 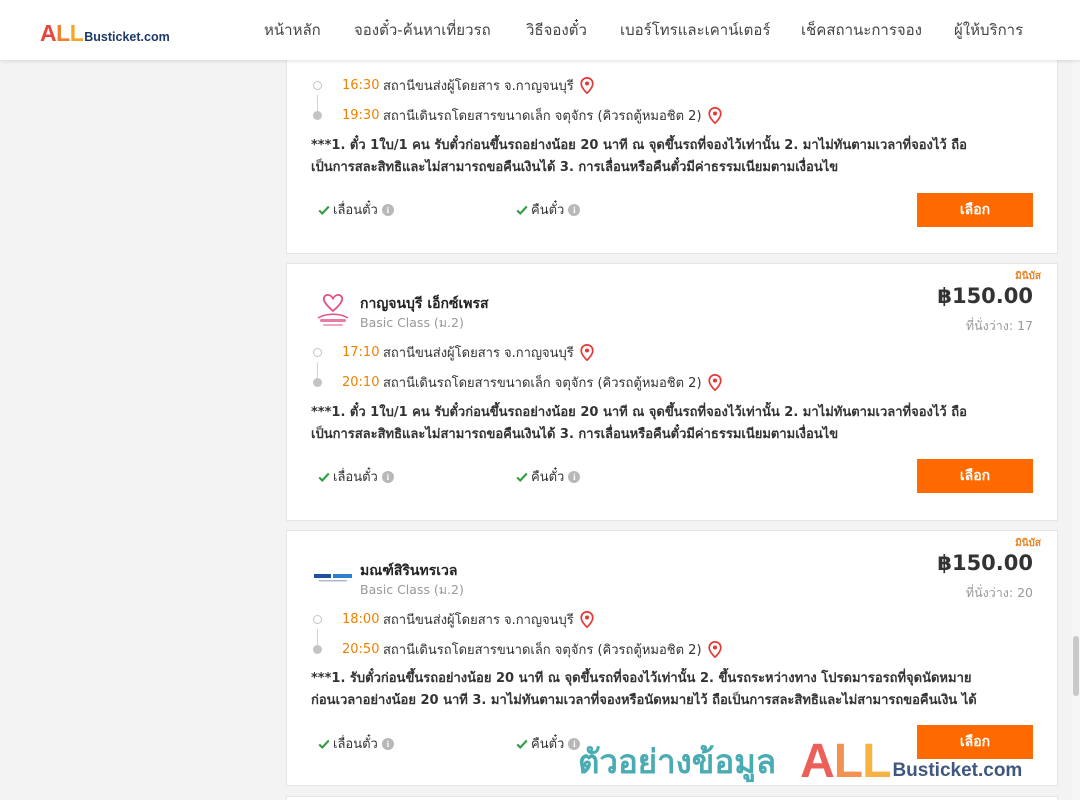 What do you see at coordinates (422, 30) in the screenshot?
I see `nav-book-search: จองตั๋ว-ค้นหาเที่ยวรถ` at bounding box center [422, 30].